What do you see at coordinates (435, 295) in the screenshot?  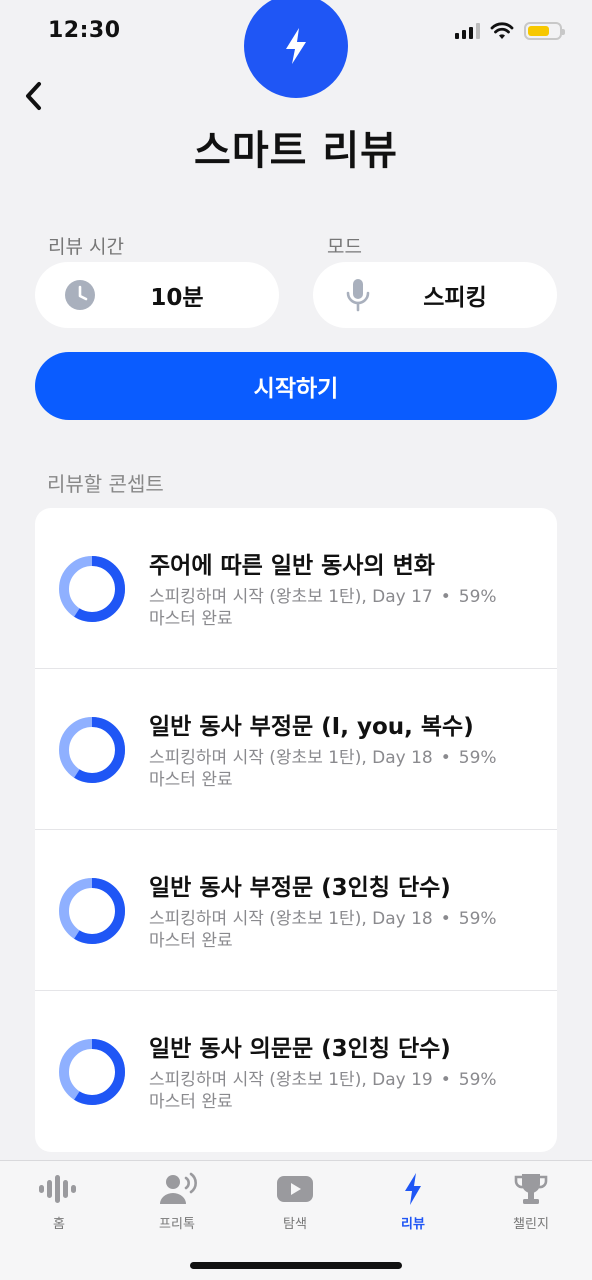 I see `mode-selector: 스피킹` at bounding box center [435, 295].